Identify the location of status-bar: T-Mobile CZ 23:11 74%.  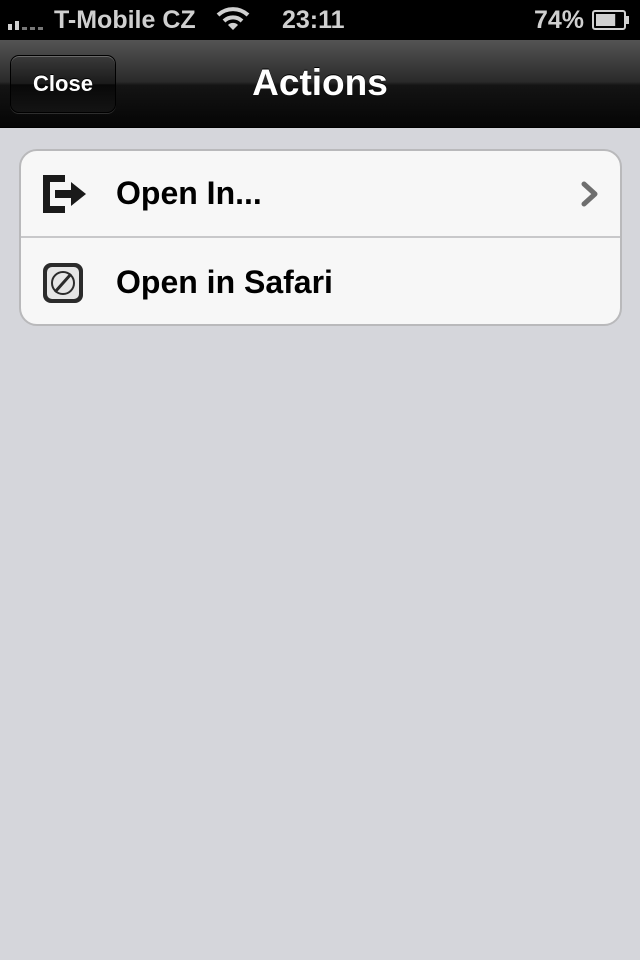
(320, 20).